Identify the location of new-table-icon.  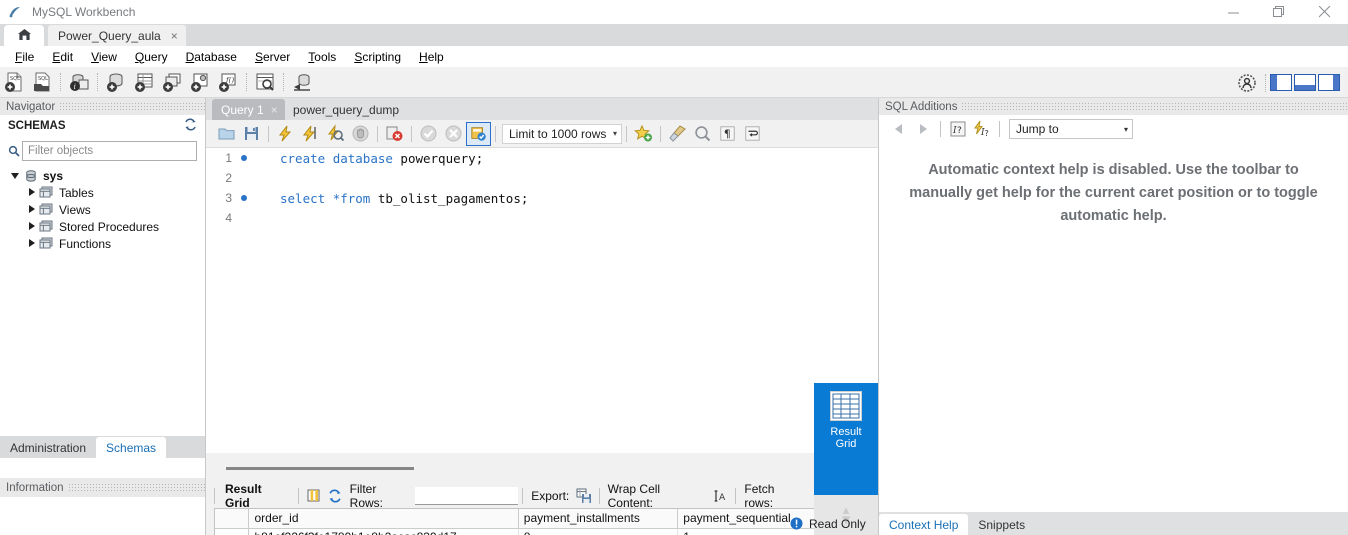
(144, 82).